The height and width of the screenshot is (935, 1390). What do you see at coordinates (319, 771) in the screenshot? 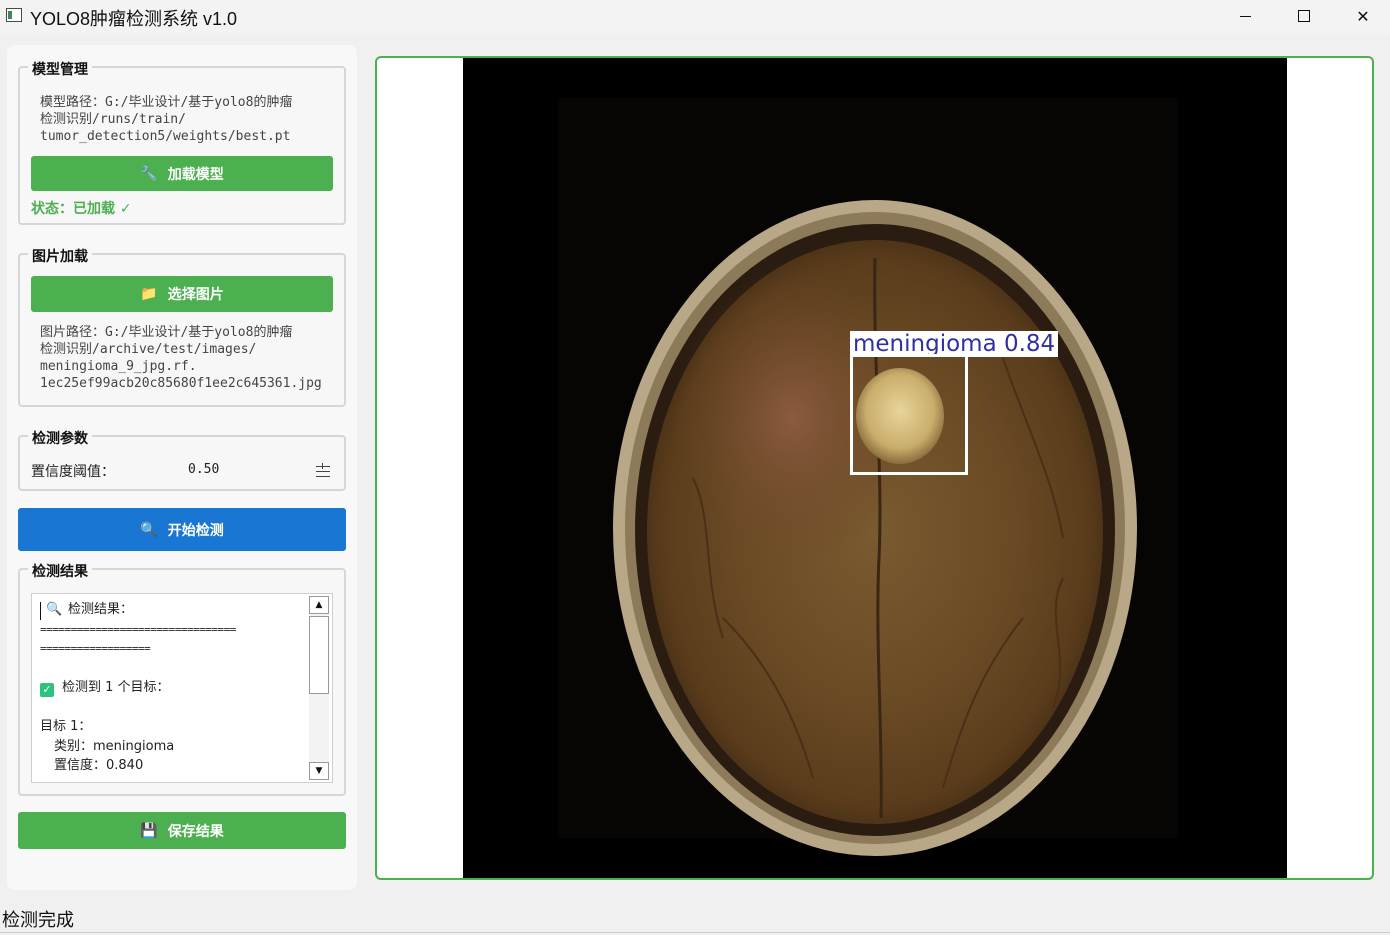
I see `scroll-down-button: ▼` at bounding box center [319, 771].